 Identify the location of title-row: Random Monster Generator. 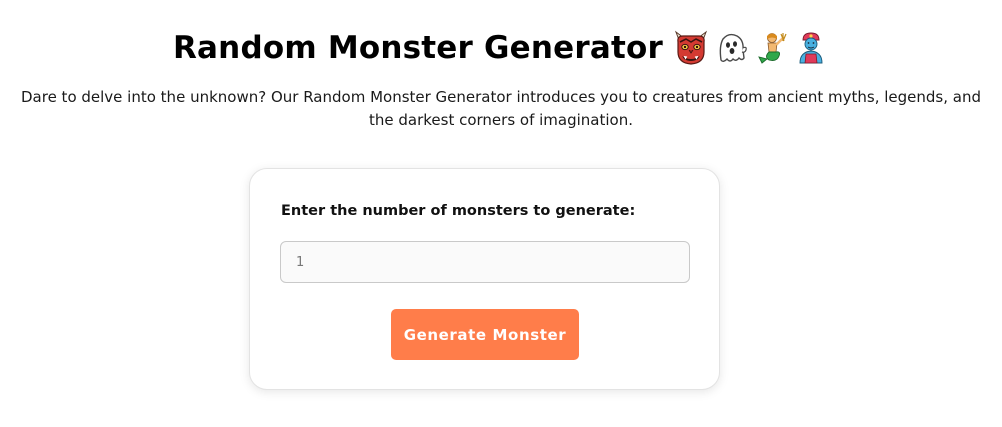
(501, 48).